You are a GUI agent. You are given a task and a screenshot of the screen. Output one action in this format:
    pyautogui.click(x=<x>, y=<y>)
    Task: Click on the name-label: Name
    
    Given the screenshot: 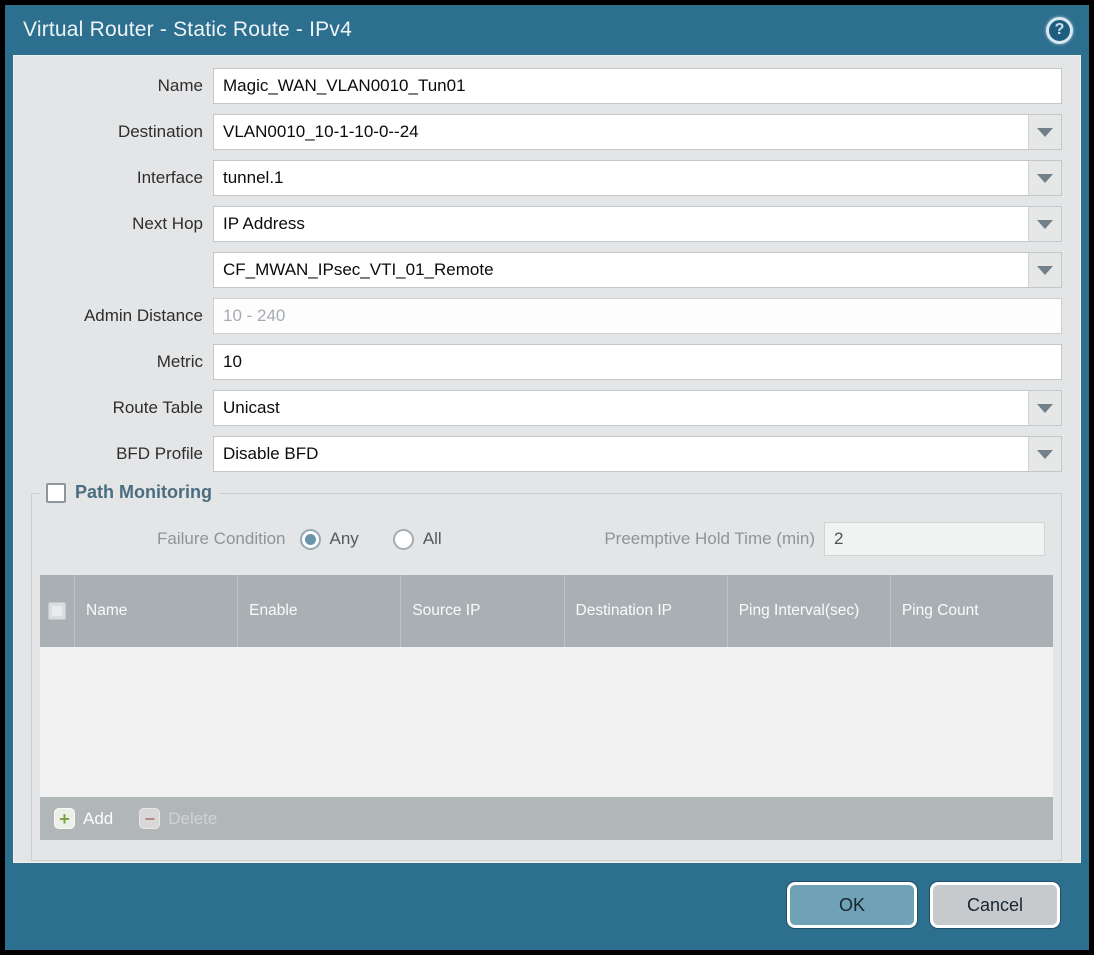 What is the action you would take?
    pyautogui.click(x=180, y=85)
    